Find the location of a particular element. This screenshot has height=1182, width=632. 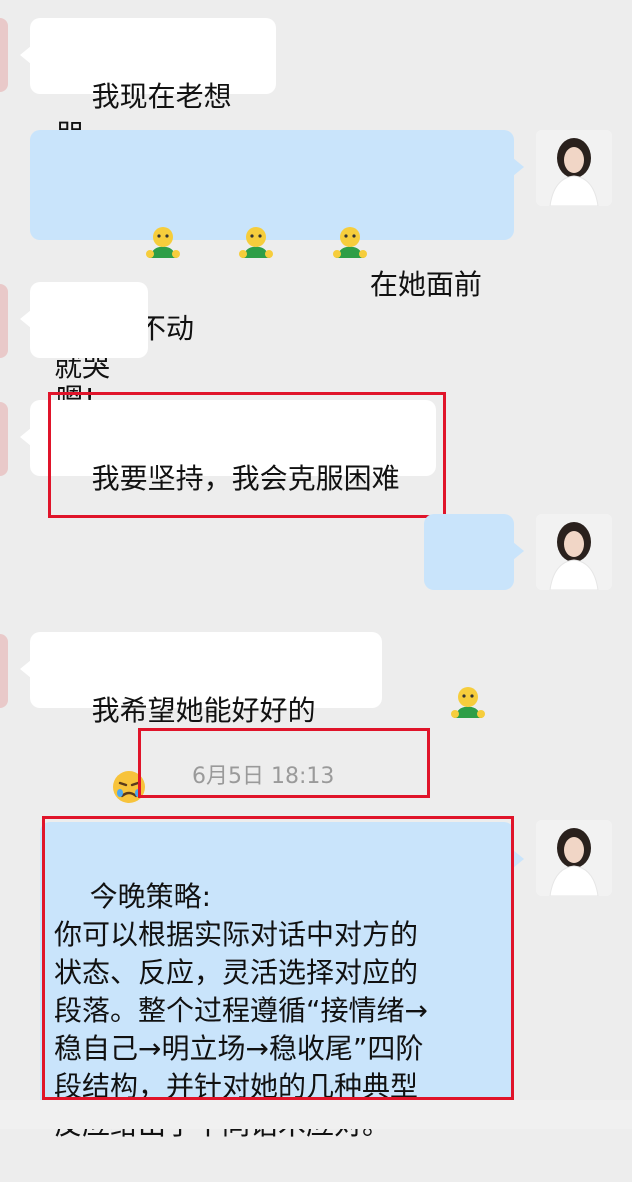

timestamp: 6月5日 18:13 is located at coordinates (263, 776).